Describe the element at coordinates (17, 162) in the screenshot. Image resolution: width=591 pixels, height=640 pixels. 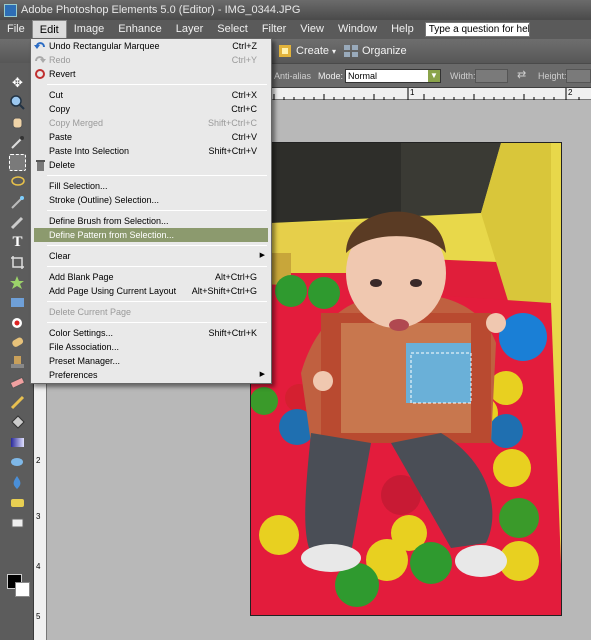
I see `marquee-tool-icon` at that location.